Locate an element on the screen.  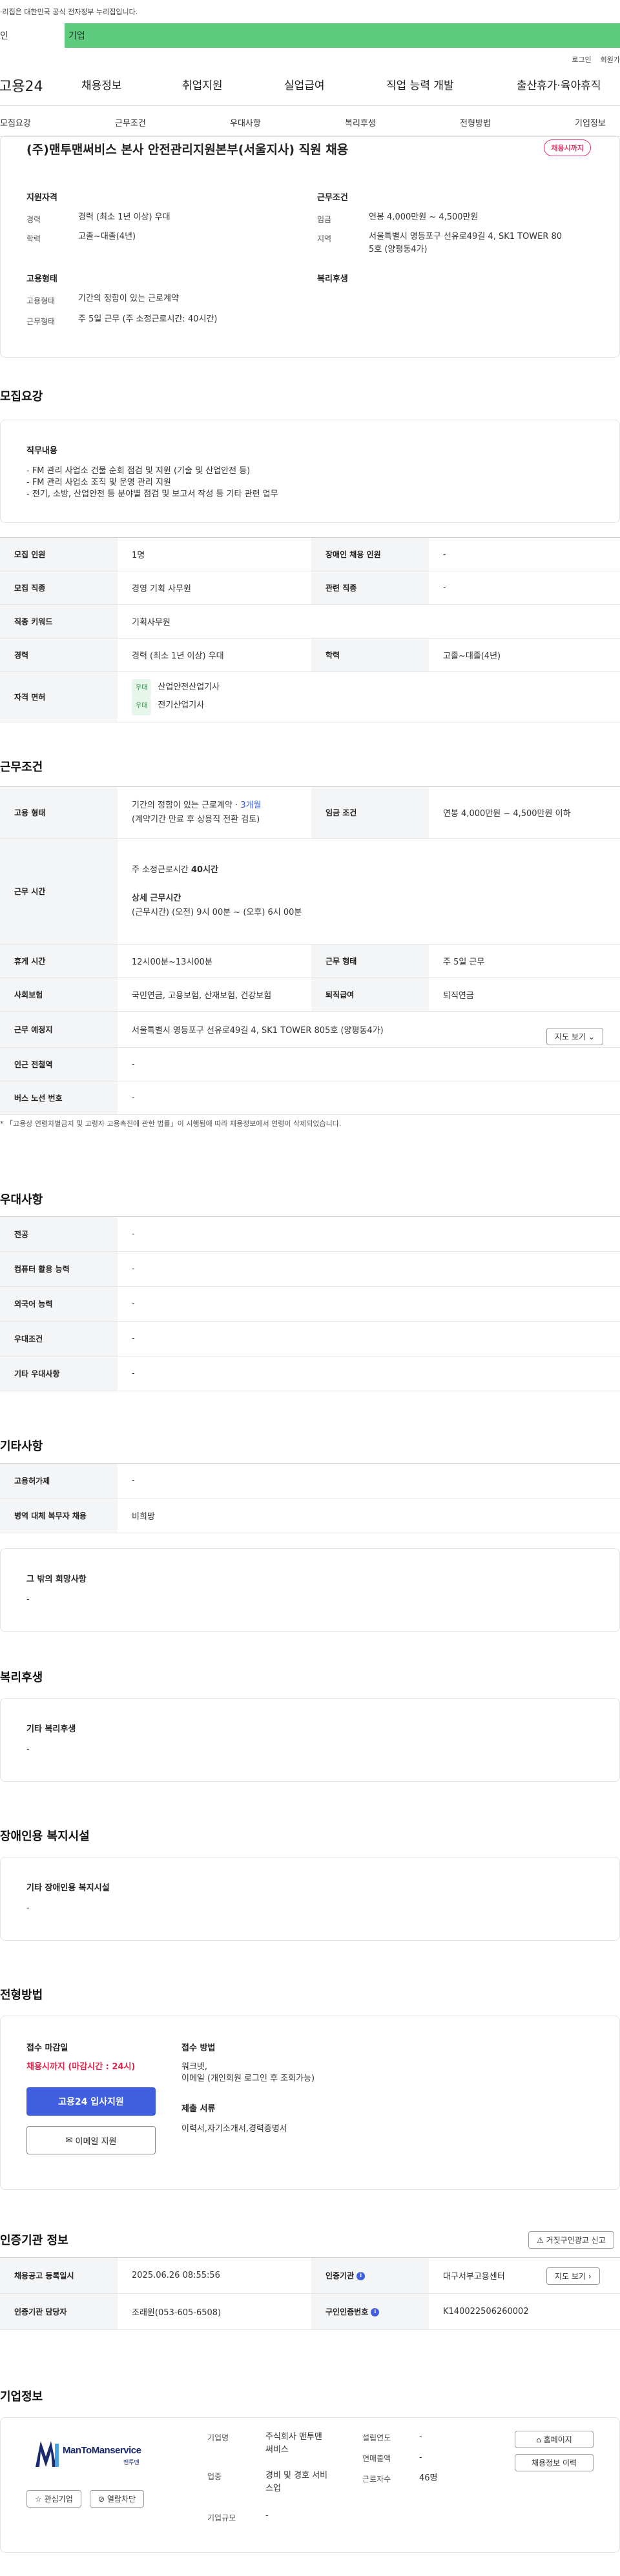
disability-value: - is located at coordinates (28, 1908).